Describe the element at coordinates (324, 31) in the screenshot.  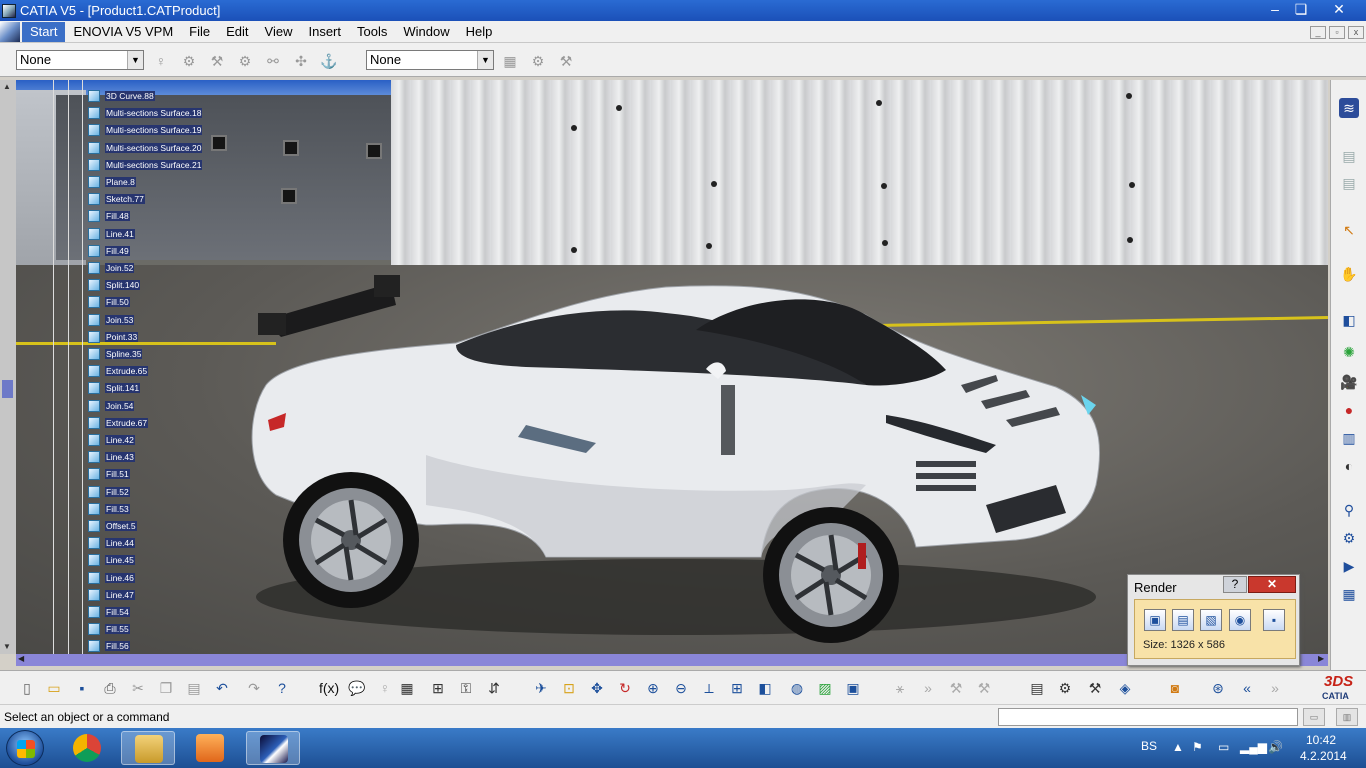
I see `menu-insert: Insert` at that location.